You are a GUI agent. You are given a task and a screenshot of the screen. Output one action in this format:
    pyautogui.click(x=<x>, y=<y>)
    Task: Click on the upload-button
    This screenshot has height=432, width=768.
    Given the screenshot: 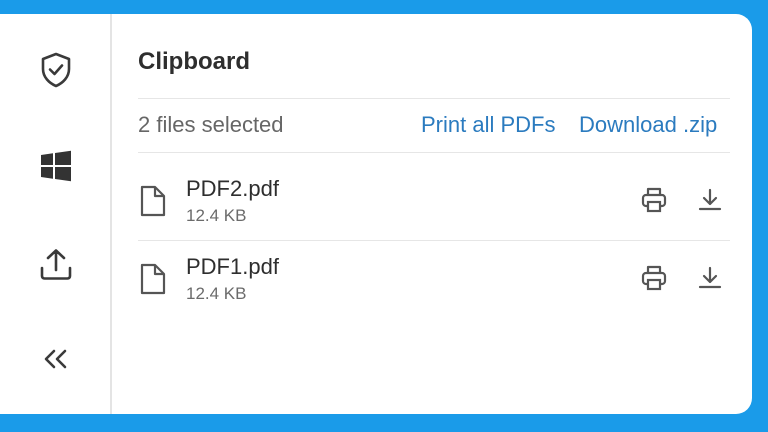 What is the action you would take?
    pyautogui.click(x=56, y=264)
    